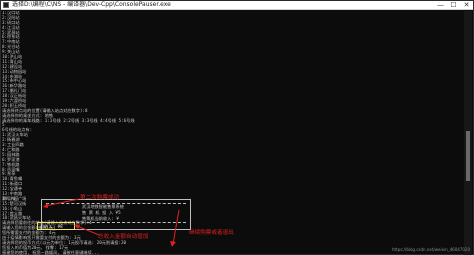 The width and height of the screenshot is (474, 255). Describe the element at coordinates (123, 237) in the screenshot. I see `annotation-income-added: 总收入金额自动增加` at that location.